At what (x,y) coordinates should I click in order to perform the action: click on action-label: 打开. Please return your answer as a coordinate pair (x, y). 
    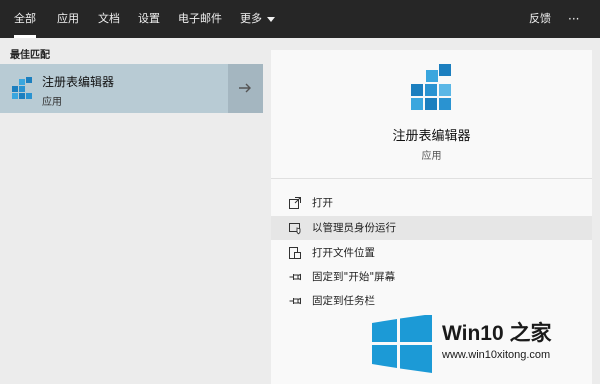
    Looking at the image, I should click on (322, 203).